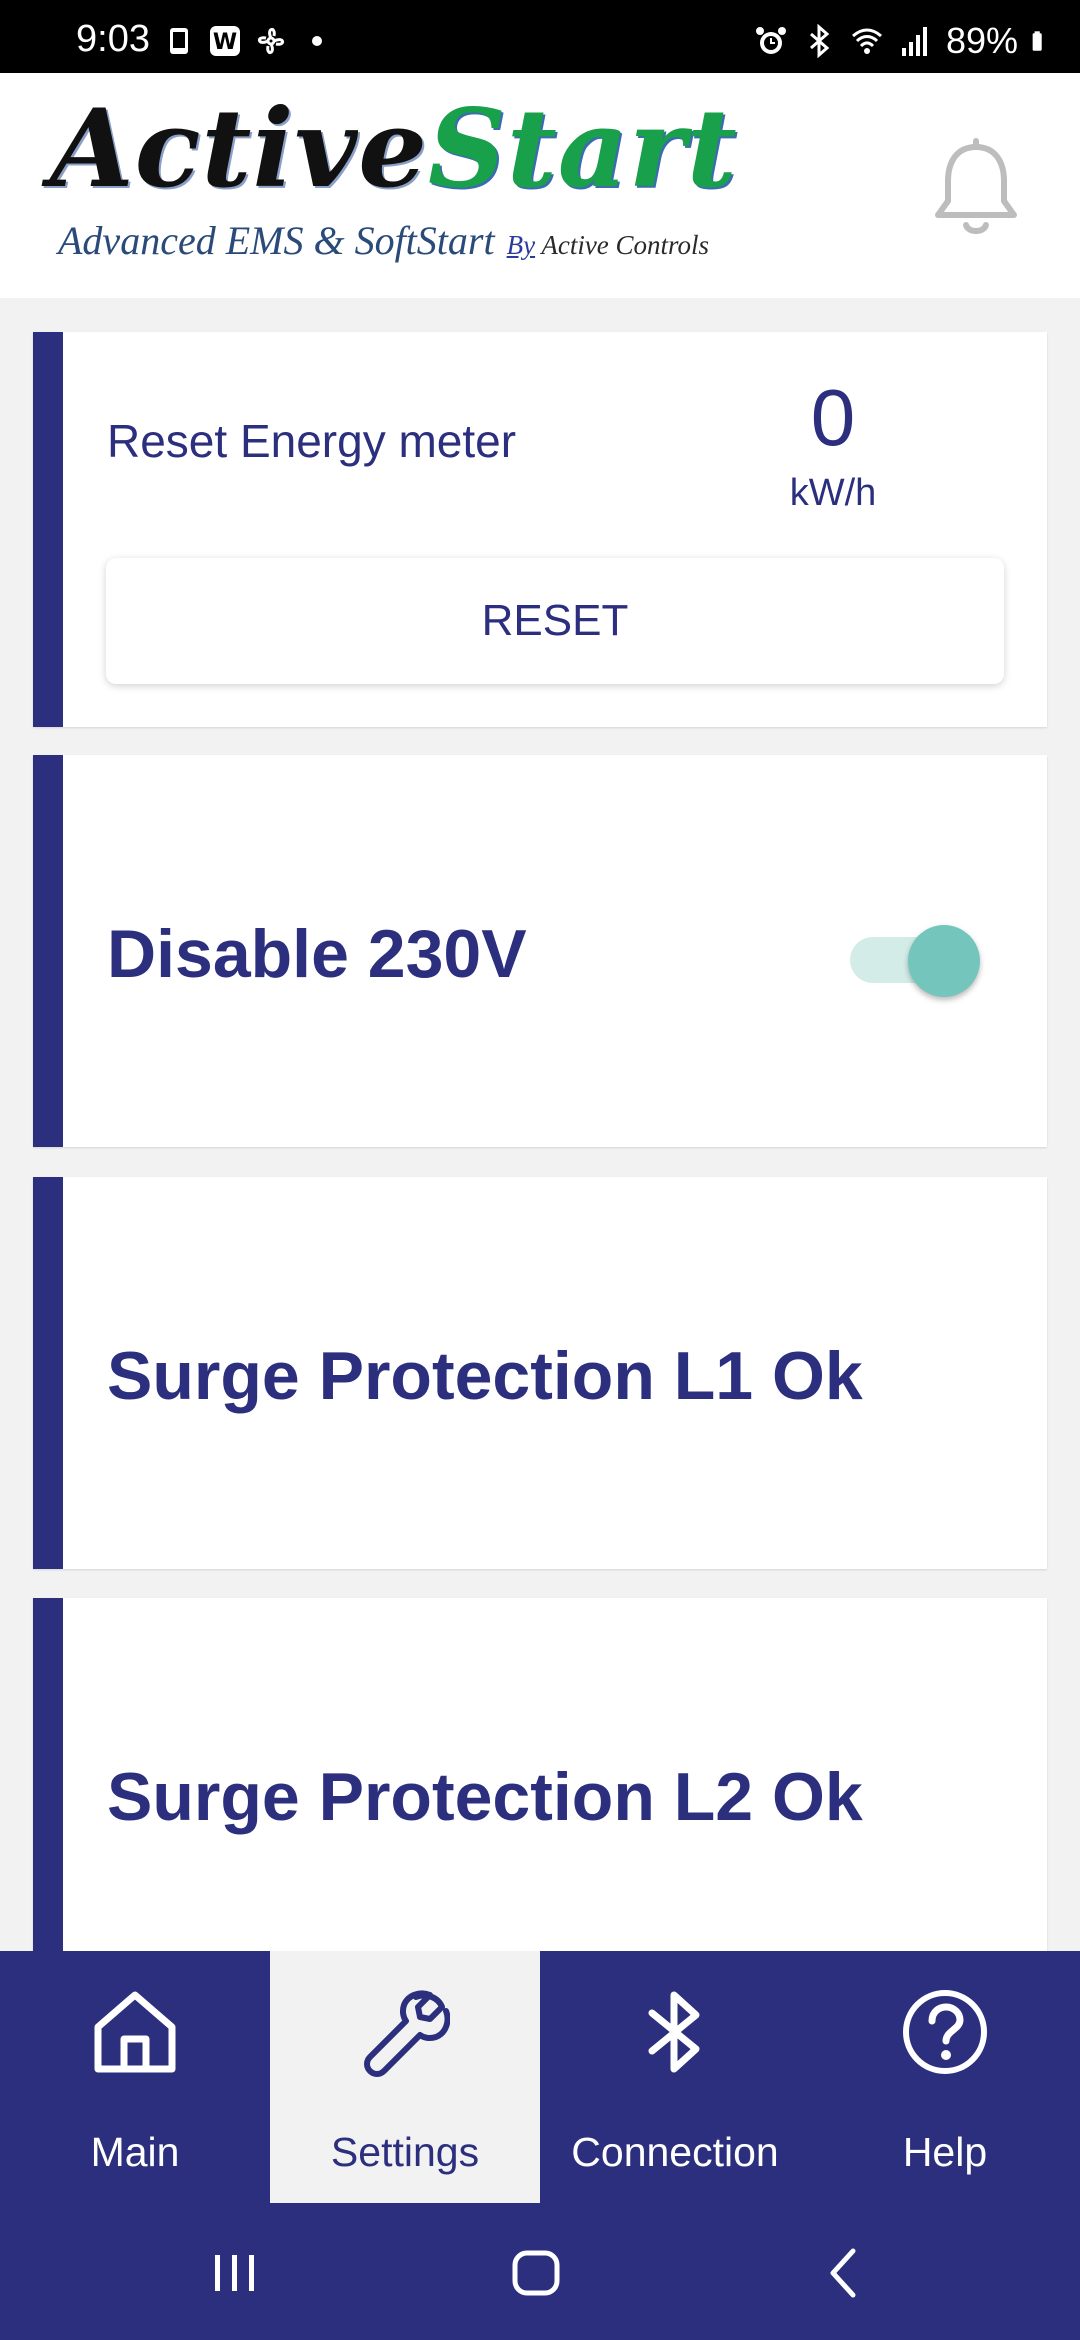 This screenshot has height=2340, width=1080. Describe the element at coordinates (833, 417) in the screenshot. I see `energy-meter-value: 0` at that location.